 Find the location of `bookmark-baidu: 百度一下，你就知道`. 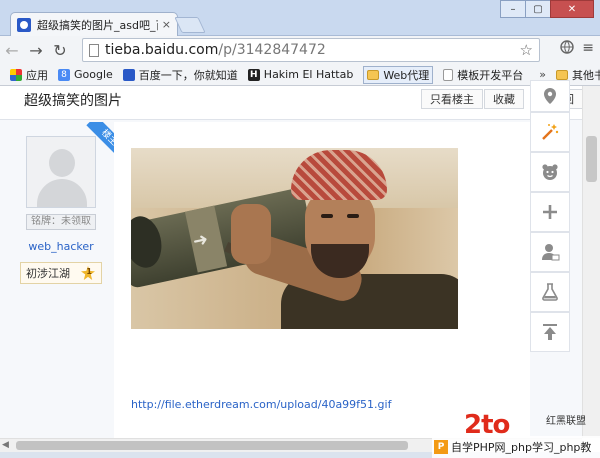

bookmark-baidu: 百度一下，你就知道 is located at coordinates (180, 75).